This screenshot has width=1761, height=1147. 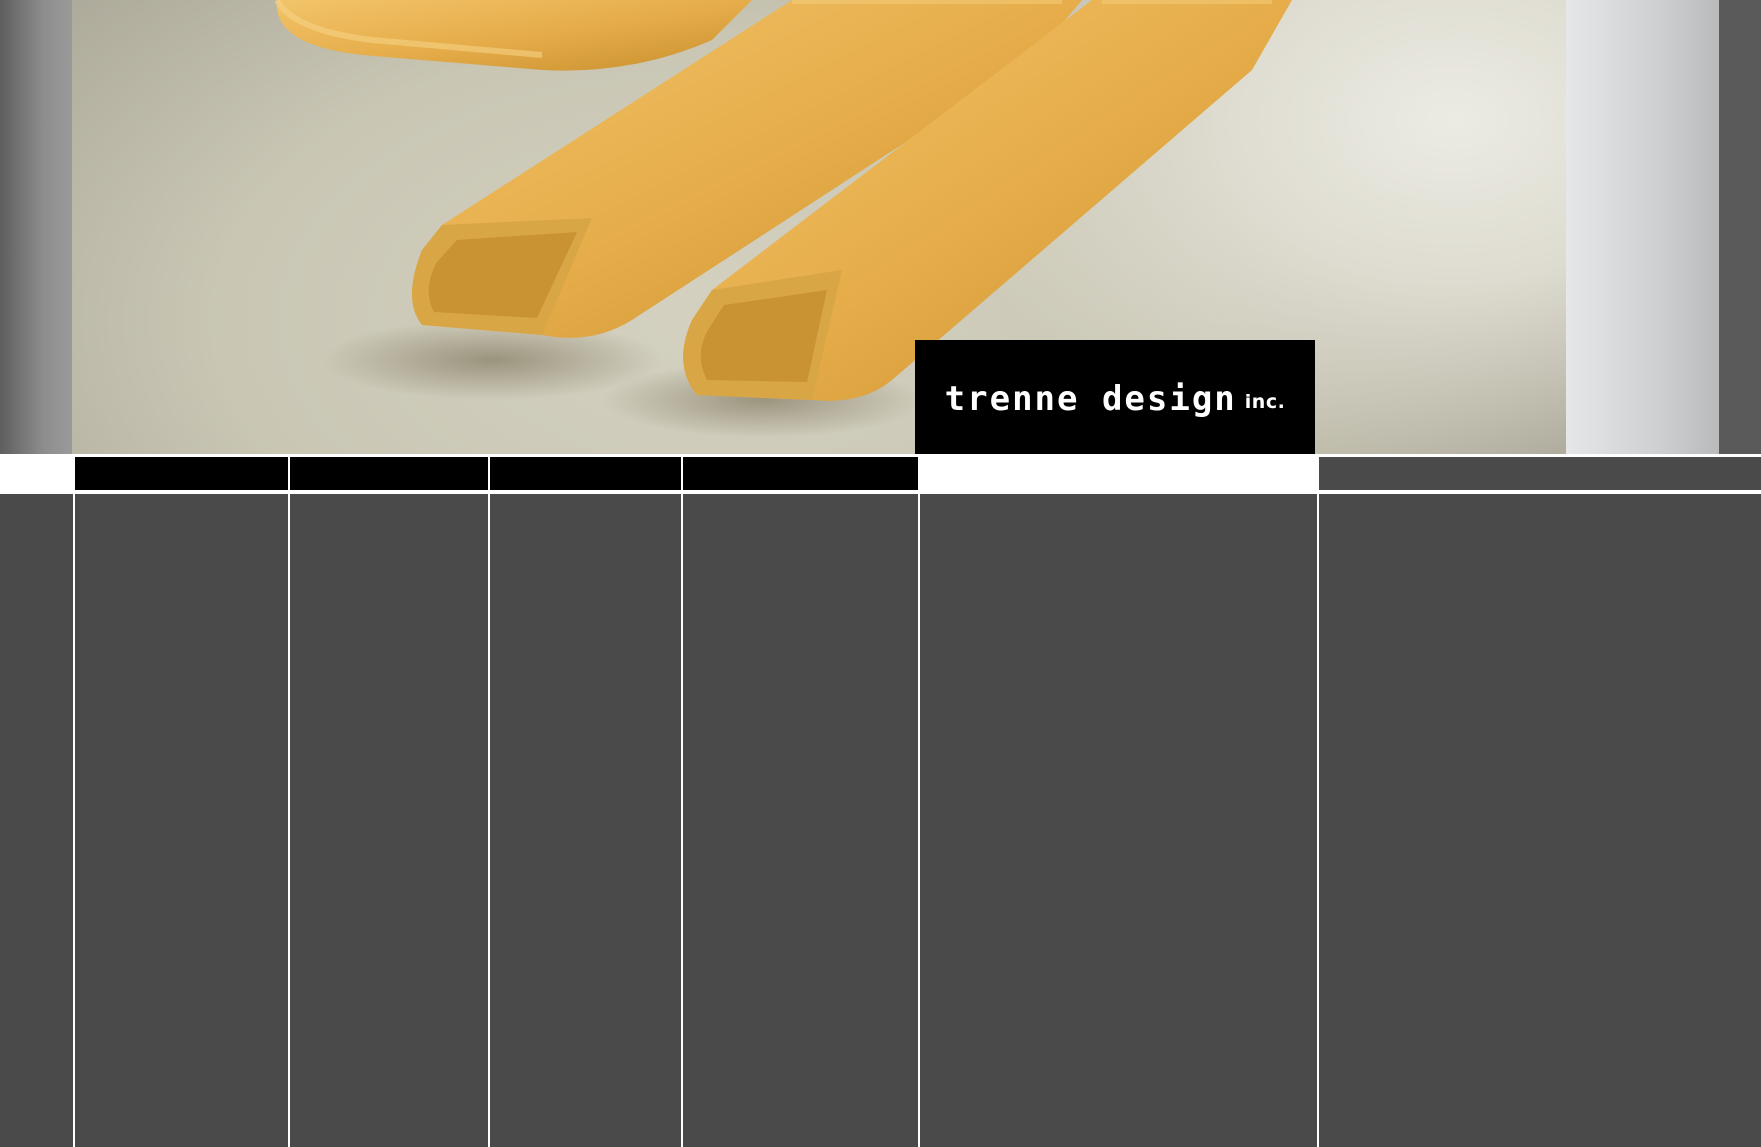 I want to click on nav-tail, so click(x=1540, y=473).